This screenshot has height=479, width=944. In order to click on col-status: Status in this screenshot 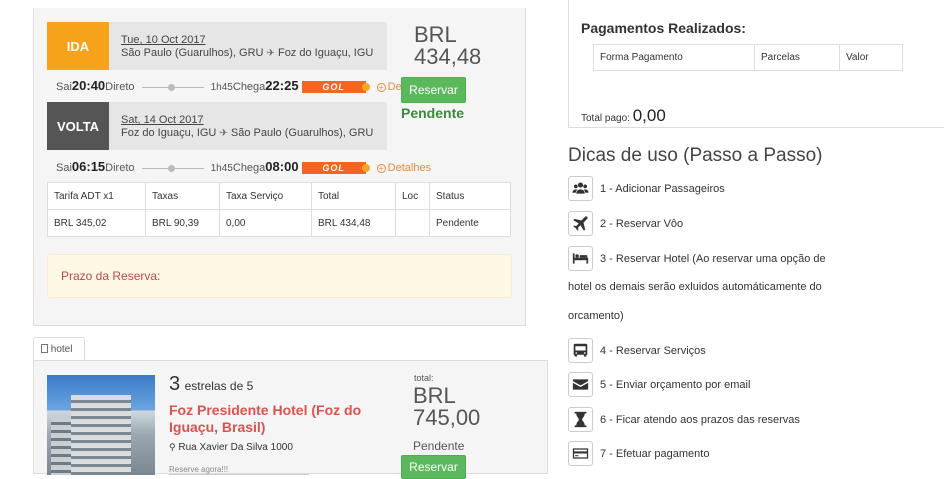, I will do `click(470, 196)`.